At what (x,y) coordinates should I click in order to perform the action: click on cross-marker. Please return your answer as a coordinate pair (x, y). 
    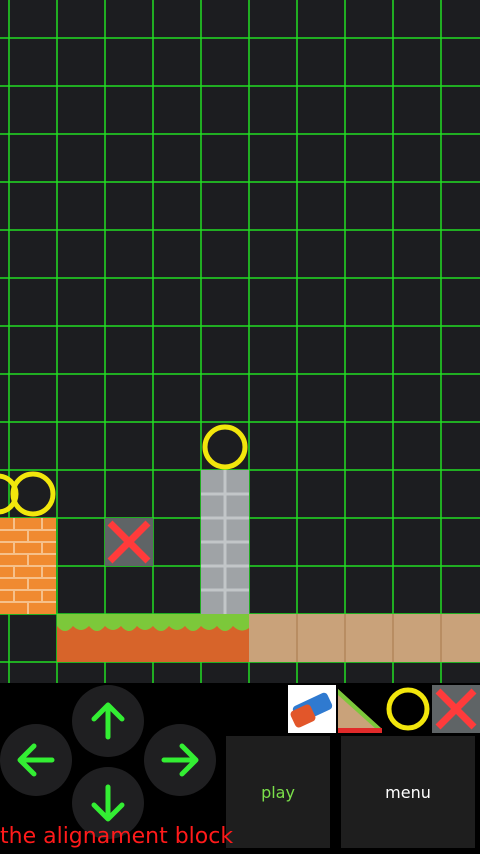
    Looking at the image, I should click on (129, 542).